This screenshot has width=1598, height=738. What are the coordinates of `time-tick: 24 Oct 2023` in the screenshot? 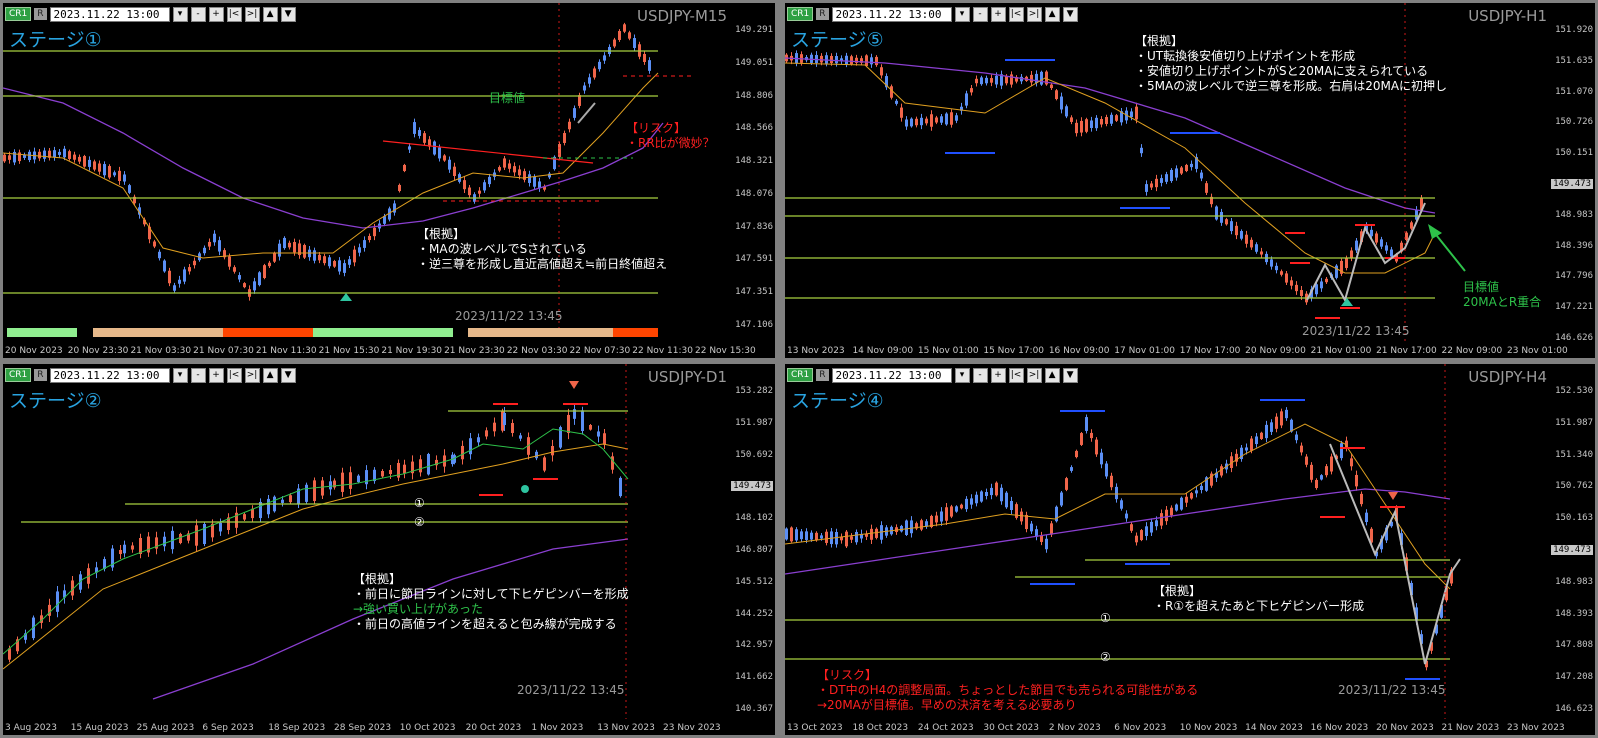 It's located at (945, 728).